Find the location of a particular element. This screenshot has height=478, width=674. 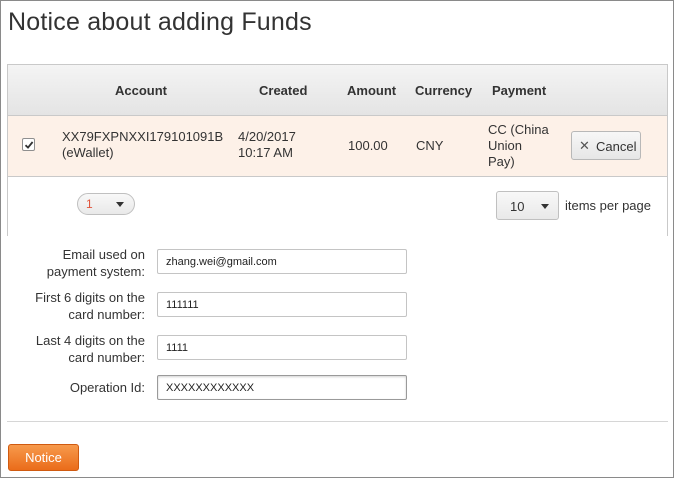

email-label: Email used on payment system: is located at coordinates (96, 263).